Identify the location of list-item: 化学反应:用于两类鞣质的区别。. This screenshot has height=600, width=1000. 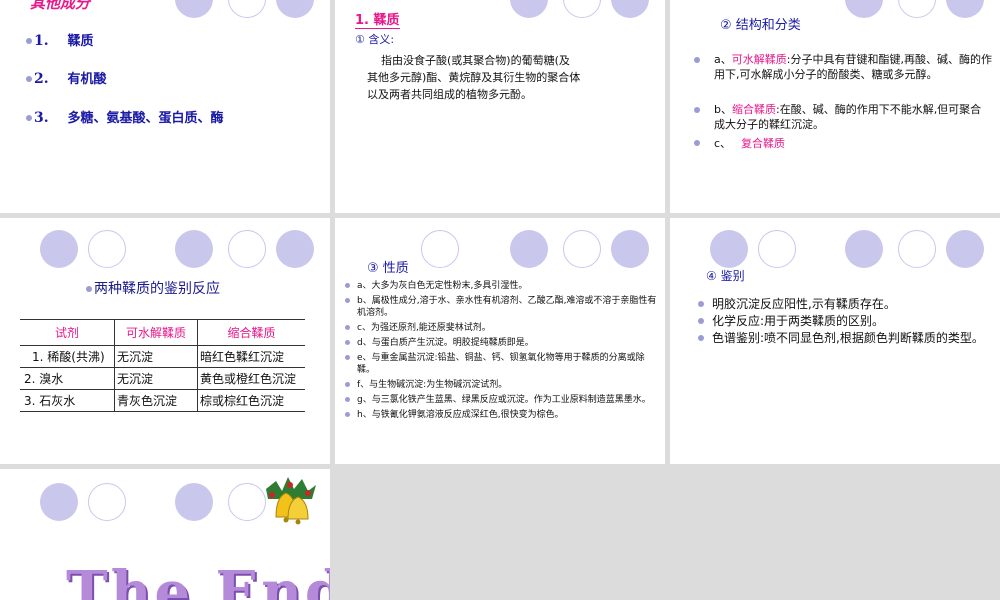
(841, 321).